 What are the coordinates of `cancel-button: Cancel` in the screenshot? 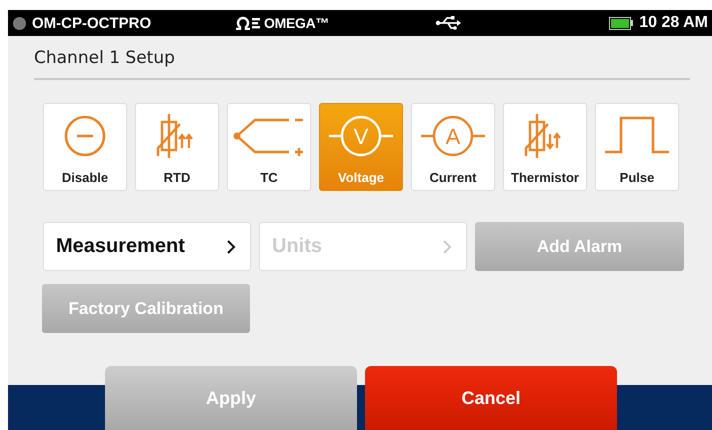 It's located at (491, 398).